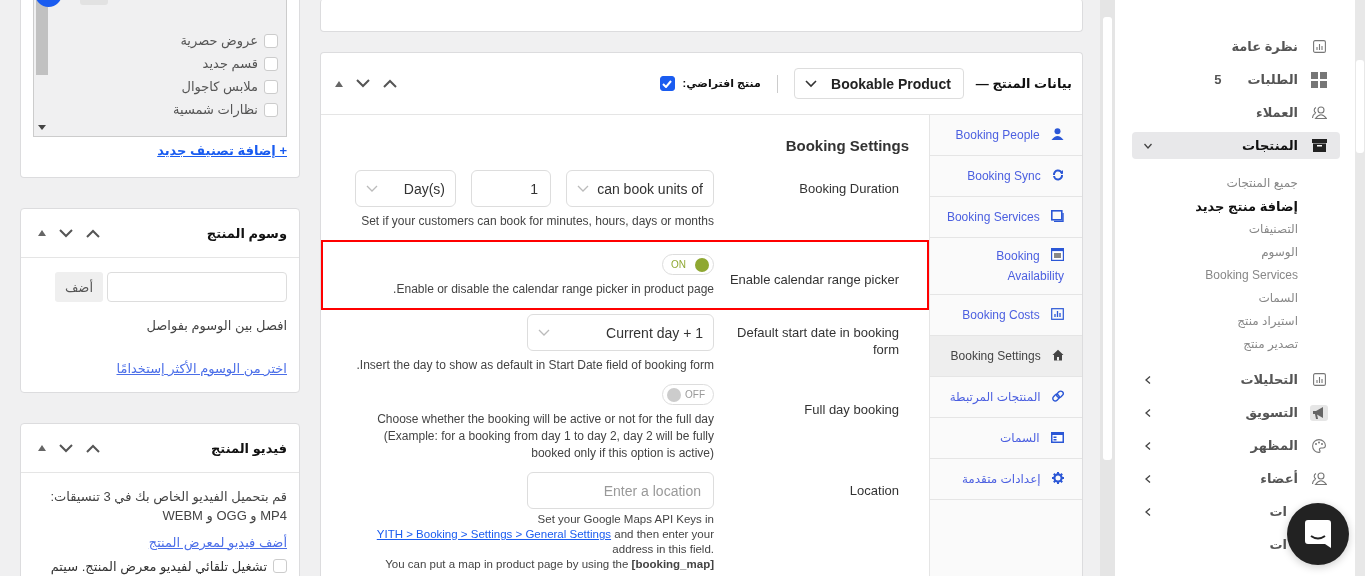 The height and width of the screenshot is (576, 1365). What do you see at coordinates (640, 188) in the screenshot?
I see `unit-dropdown: can book units of` at bounding box center [640, 188].